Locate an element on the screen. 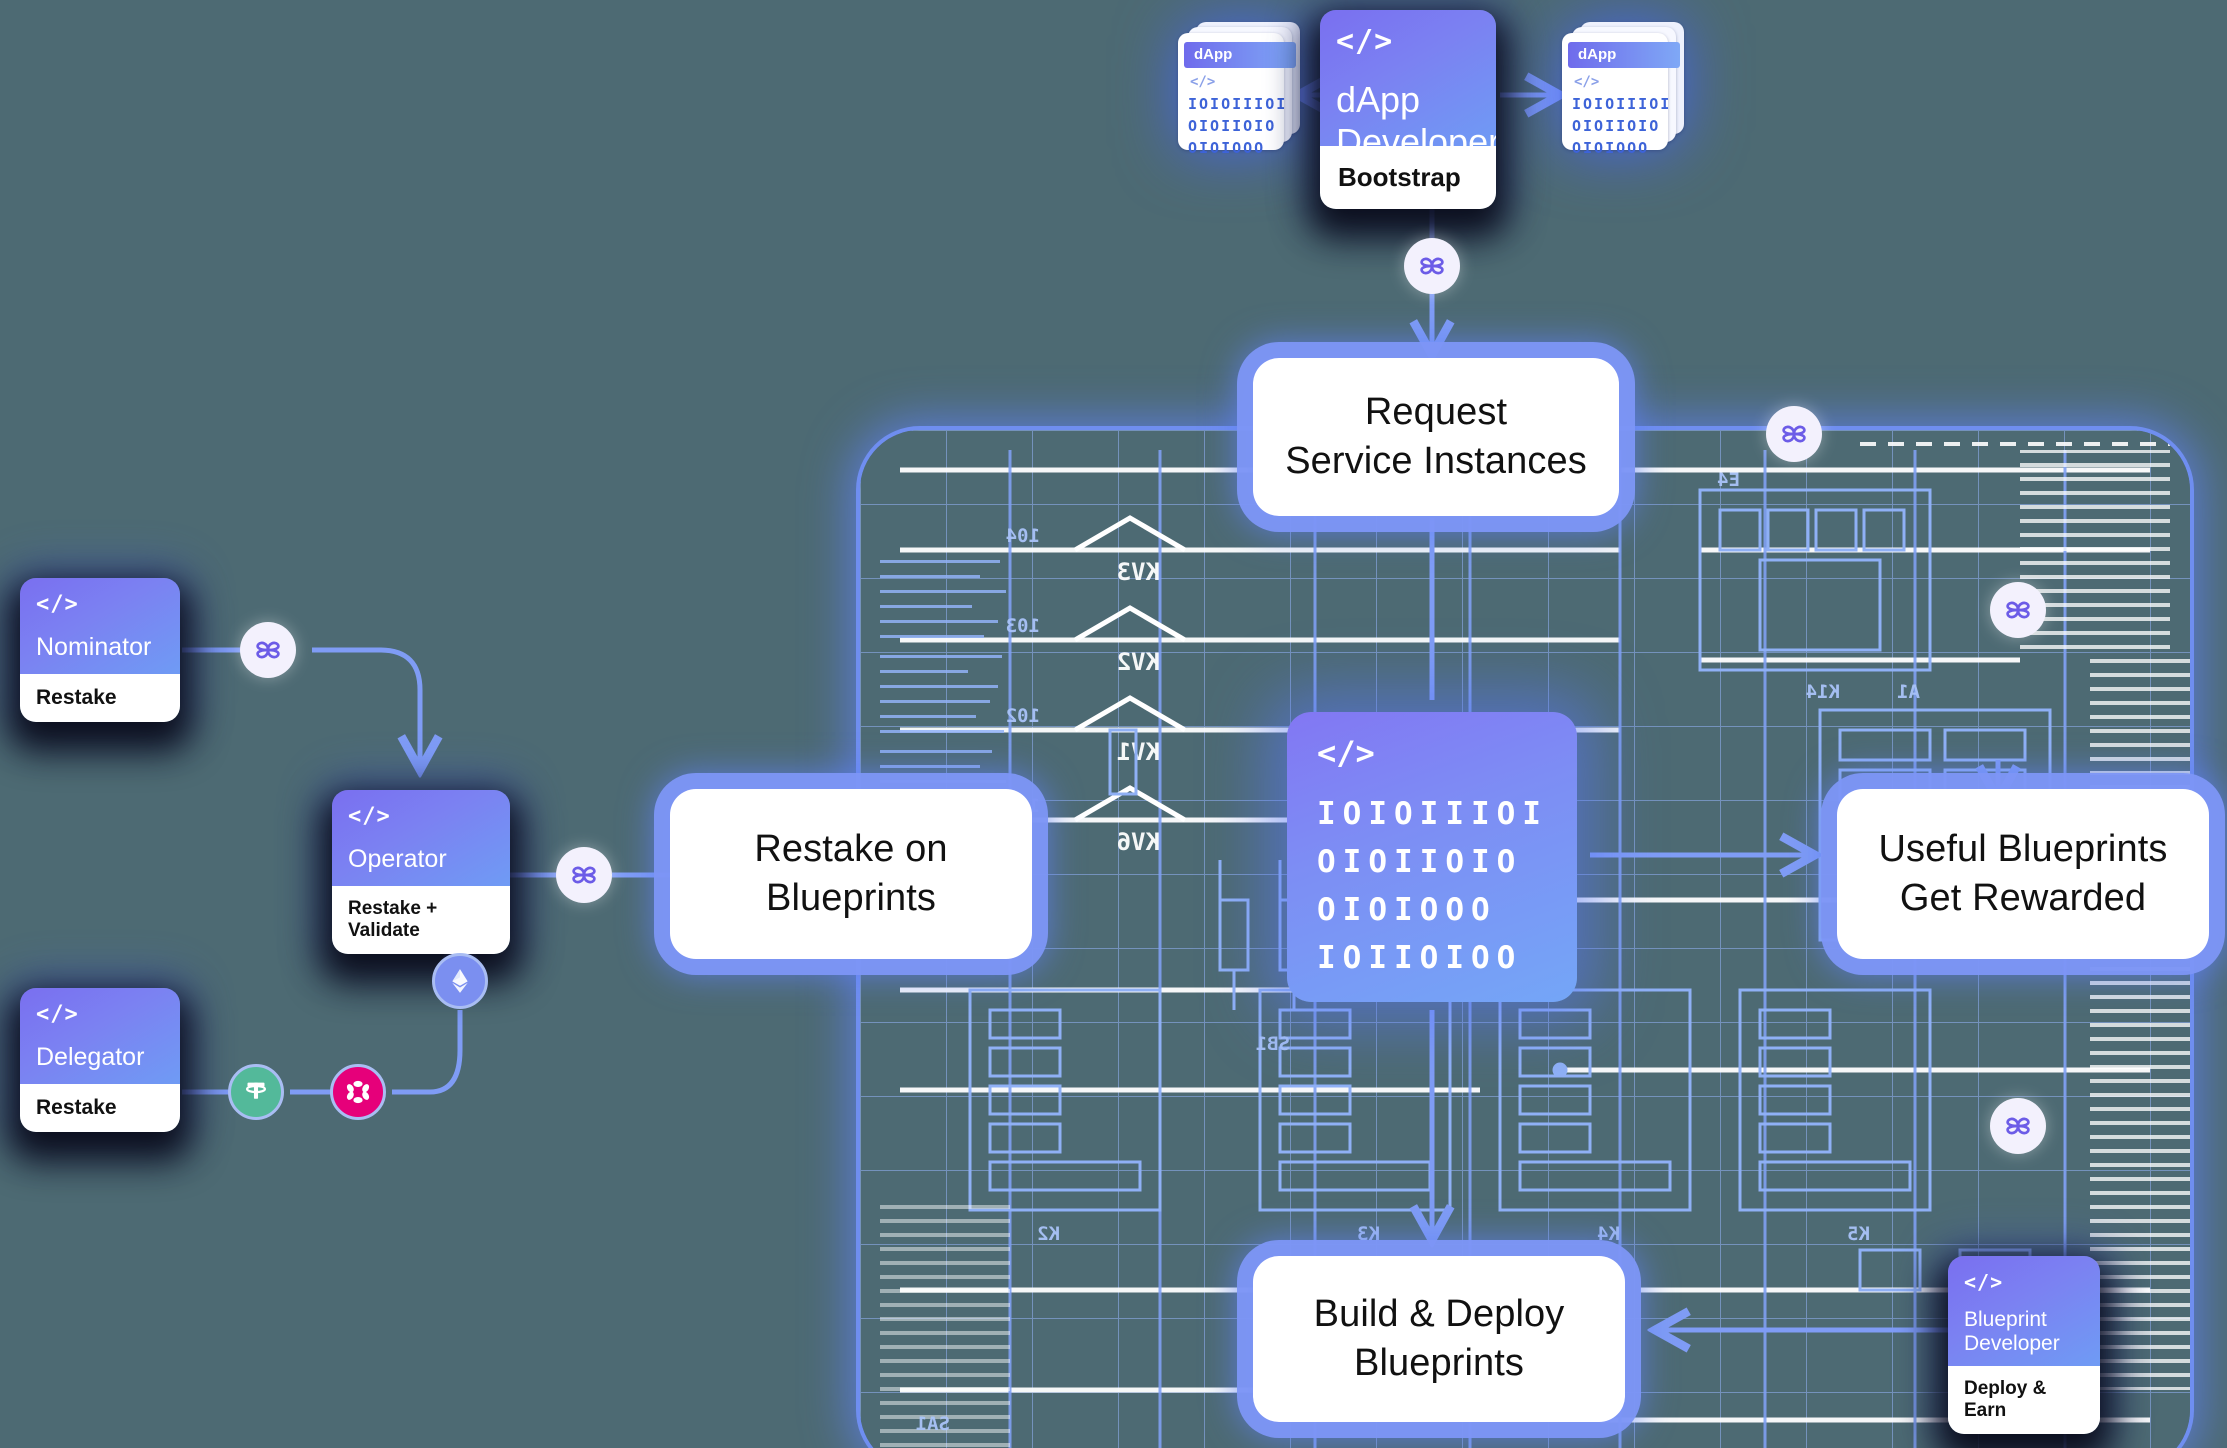 The image size is (2227, 1448). svg-text: K3 is located at coordinates (1368, 1234).